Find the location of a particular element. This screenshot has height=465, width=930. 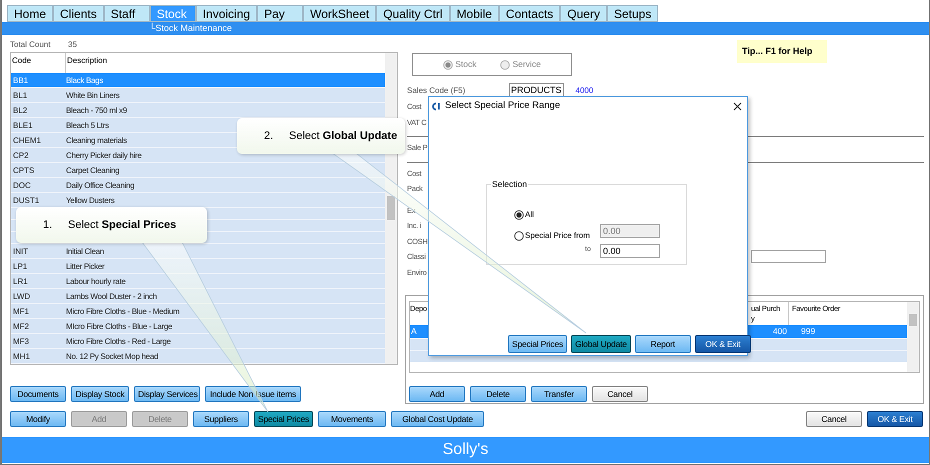

code-cell-text: BL1 is located at coordinates (20, 96).